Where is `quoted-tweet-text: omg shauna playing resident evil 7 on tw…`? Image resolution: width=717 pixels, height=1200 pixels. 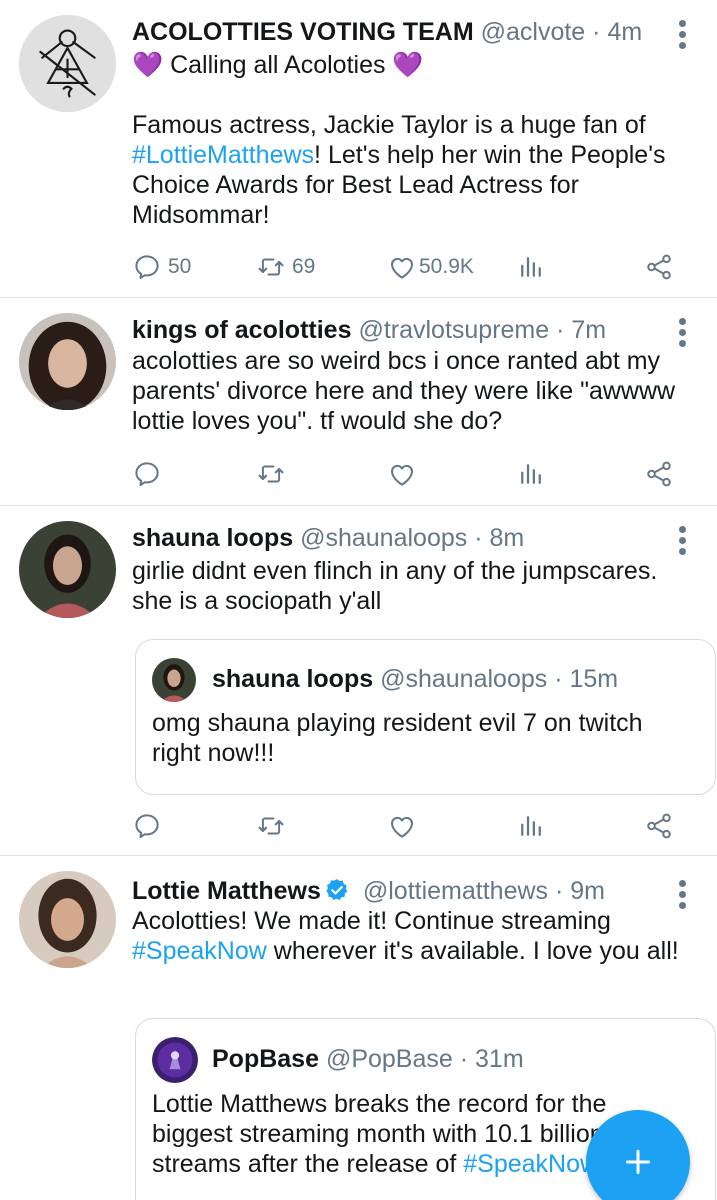 quoted-tweet-text: omg shauna playing resident evil 7 on tw… is located at coordinates (397, 738).